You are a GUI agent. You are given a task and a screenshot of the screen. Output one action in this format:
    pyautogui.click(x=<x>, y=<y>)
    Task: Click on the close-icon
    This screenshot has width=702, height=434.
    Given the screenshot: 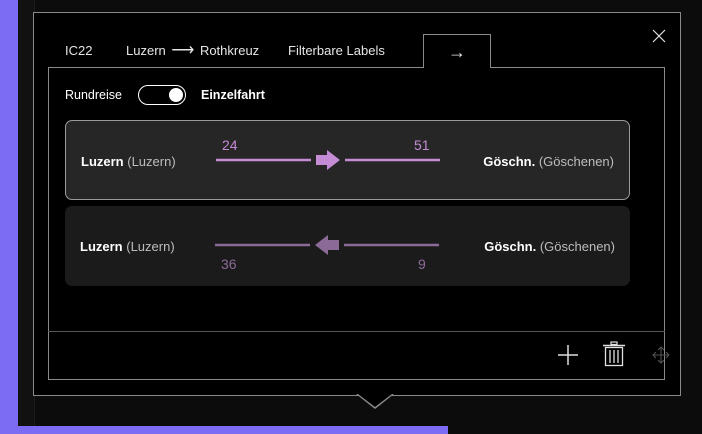 What is the action you would take?
    pyautogui.click(x=659, y=36)
    